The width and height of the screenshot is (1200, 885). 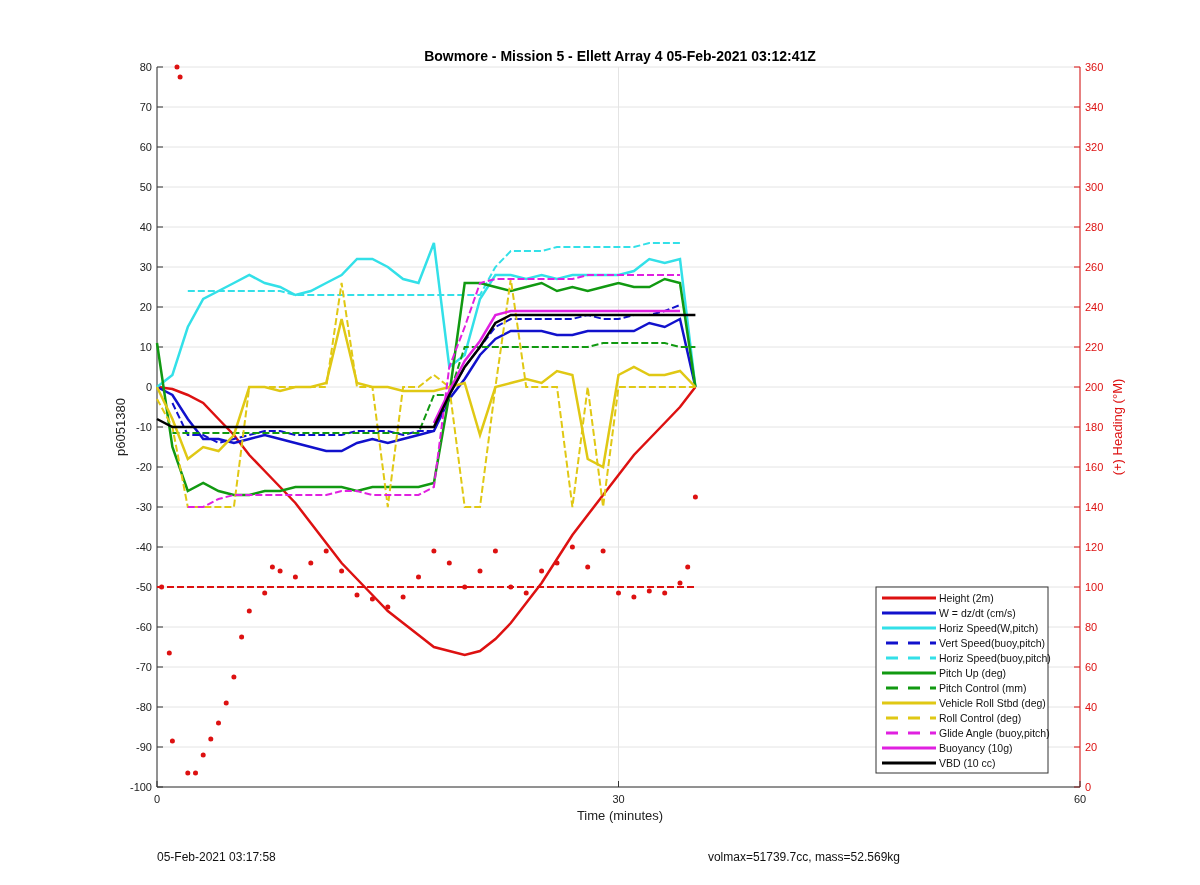 What do you see at coordinates (1094, 67) in the screenshot?
I see `tick-label: 360` at bounding box center [1094, 67].